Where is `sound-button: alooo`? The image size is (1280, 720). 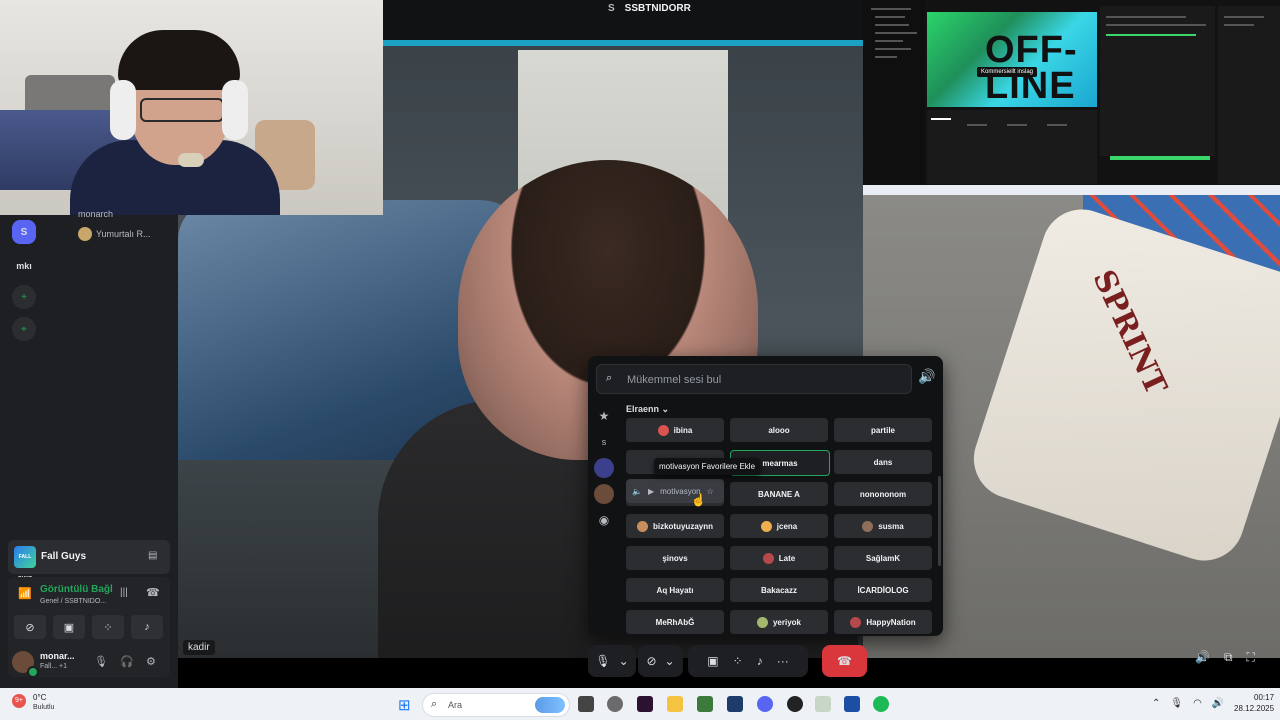 sound-button: alooo is located at coordinates (779, 430).